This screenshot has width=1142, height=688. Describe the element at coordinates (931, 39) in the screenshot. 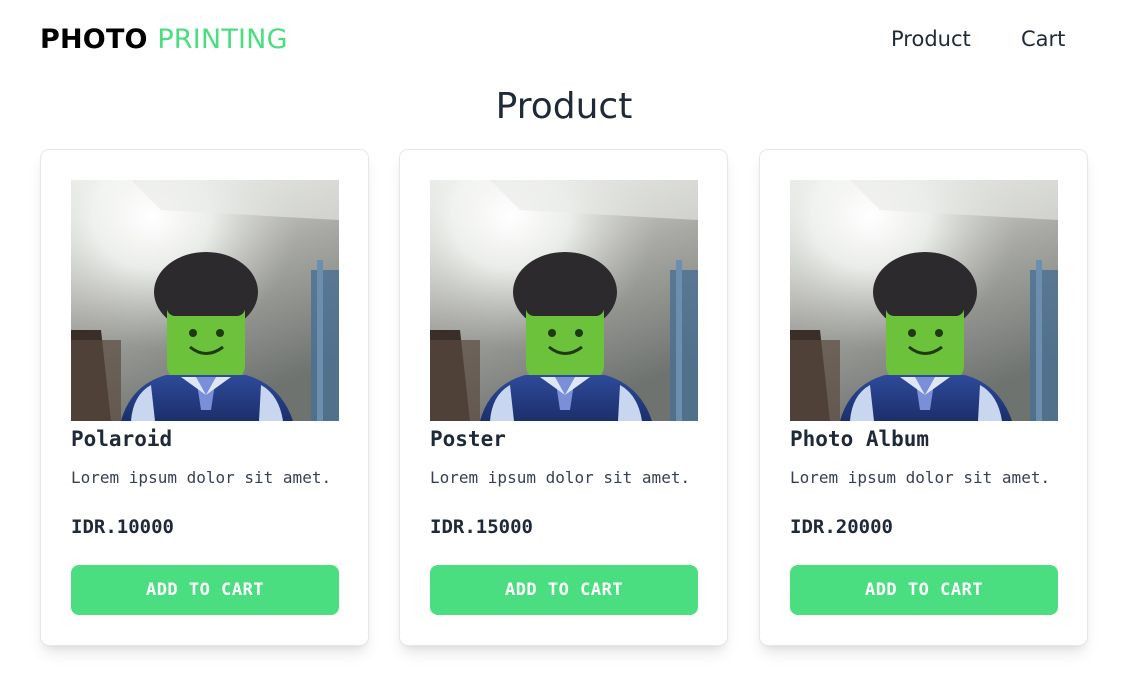

I see `nav-link-product: Product` at that location.